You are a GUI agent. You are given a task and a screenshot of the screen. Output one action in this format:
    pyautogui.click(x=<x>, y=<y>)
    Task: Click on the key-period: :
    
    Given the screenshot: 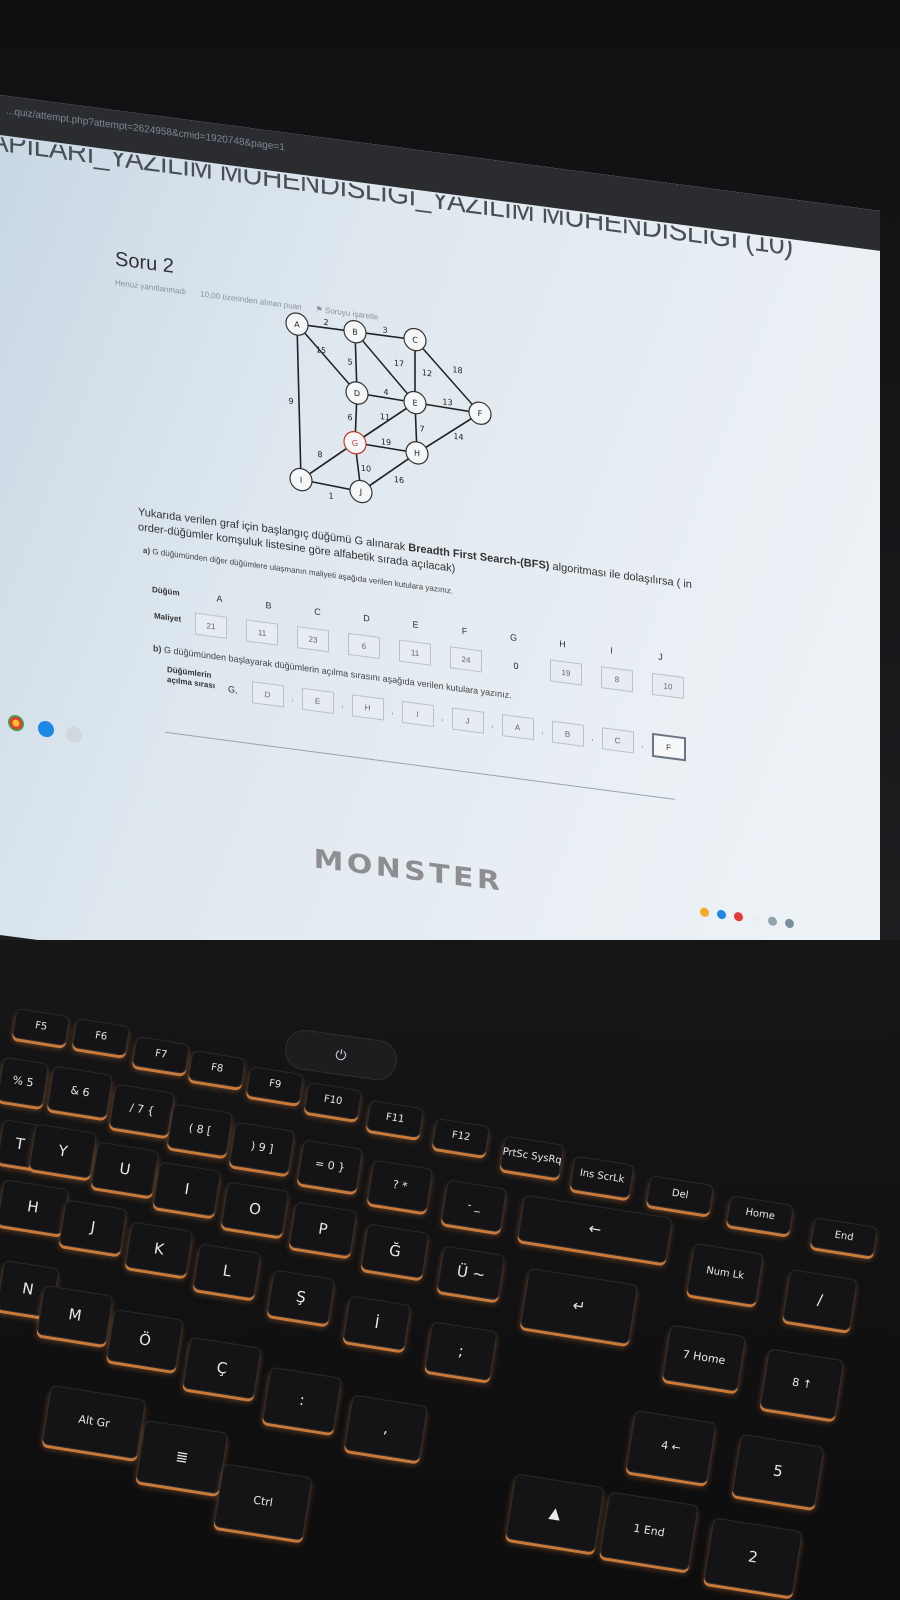 What is the action you would take?
    pyautogui.click(x=302, y=1400)
    